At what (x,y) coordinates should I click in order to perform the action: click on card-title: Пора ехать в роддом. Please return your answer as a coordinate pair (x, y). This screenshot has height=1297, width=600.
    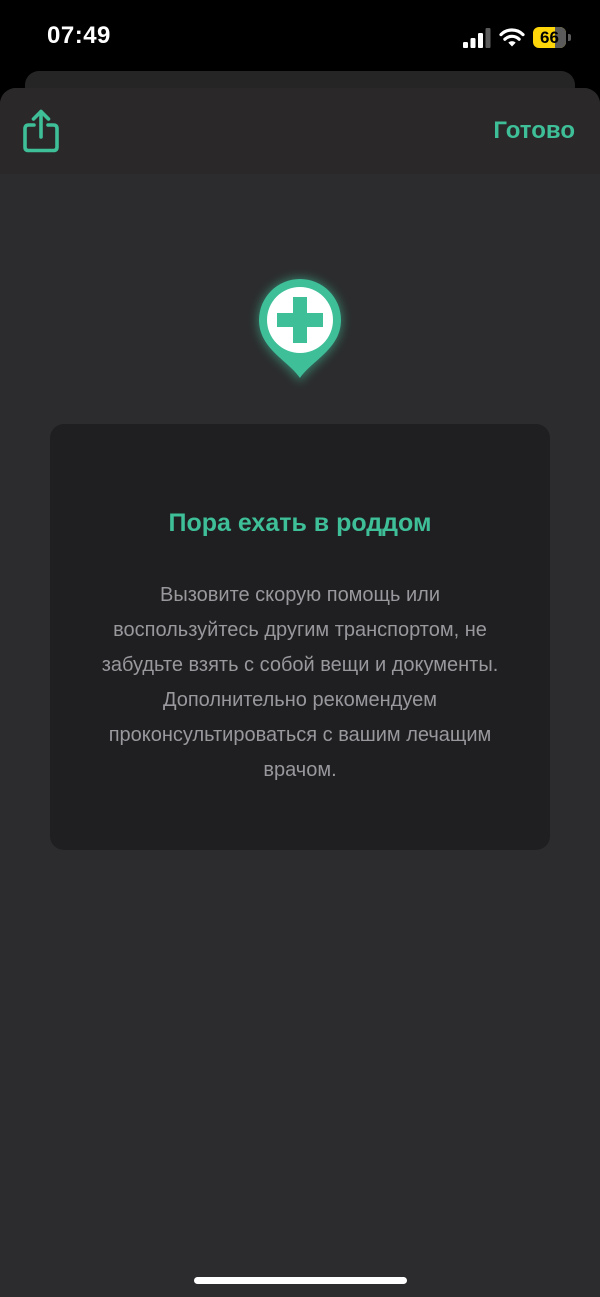
    Looking at the image, I should click on (300, 523).